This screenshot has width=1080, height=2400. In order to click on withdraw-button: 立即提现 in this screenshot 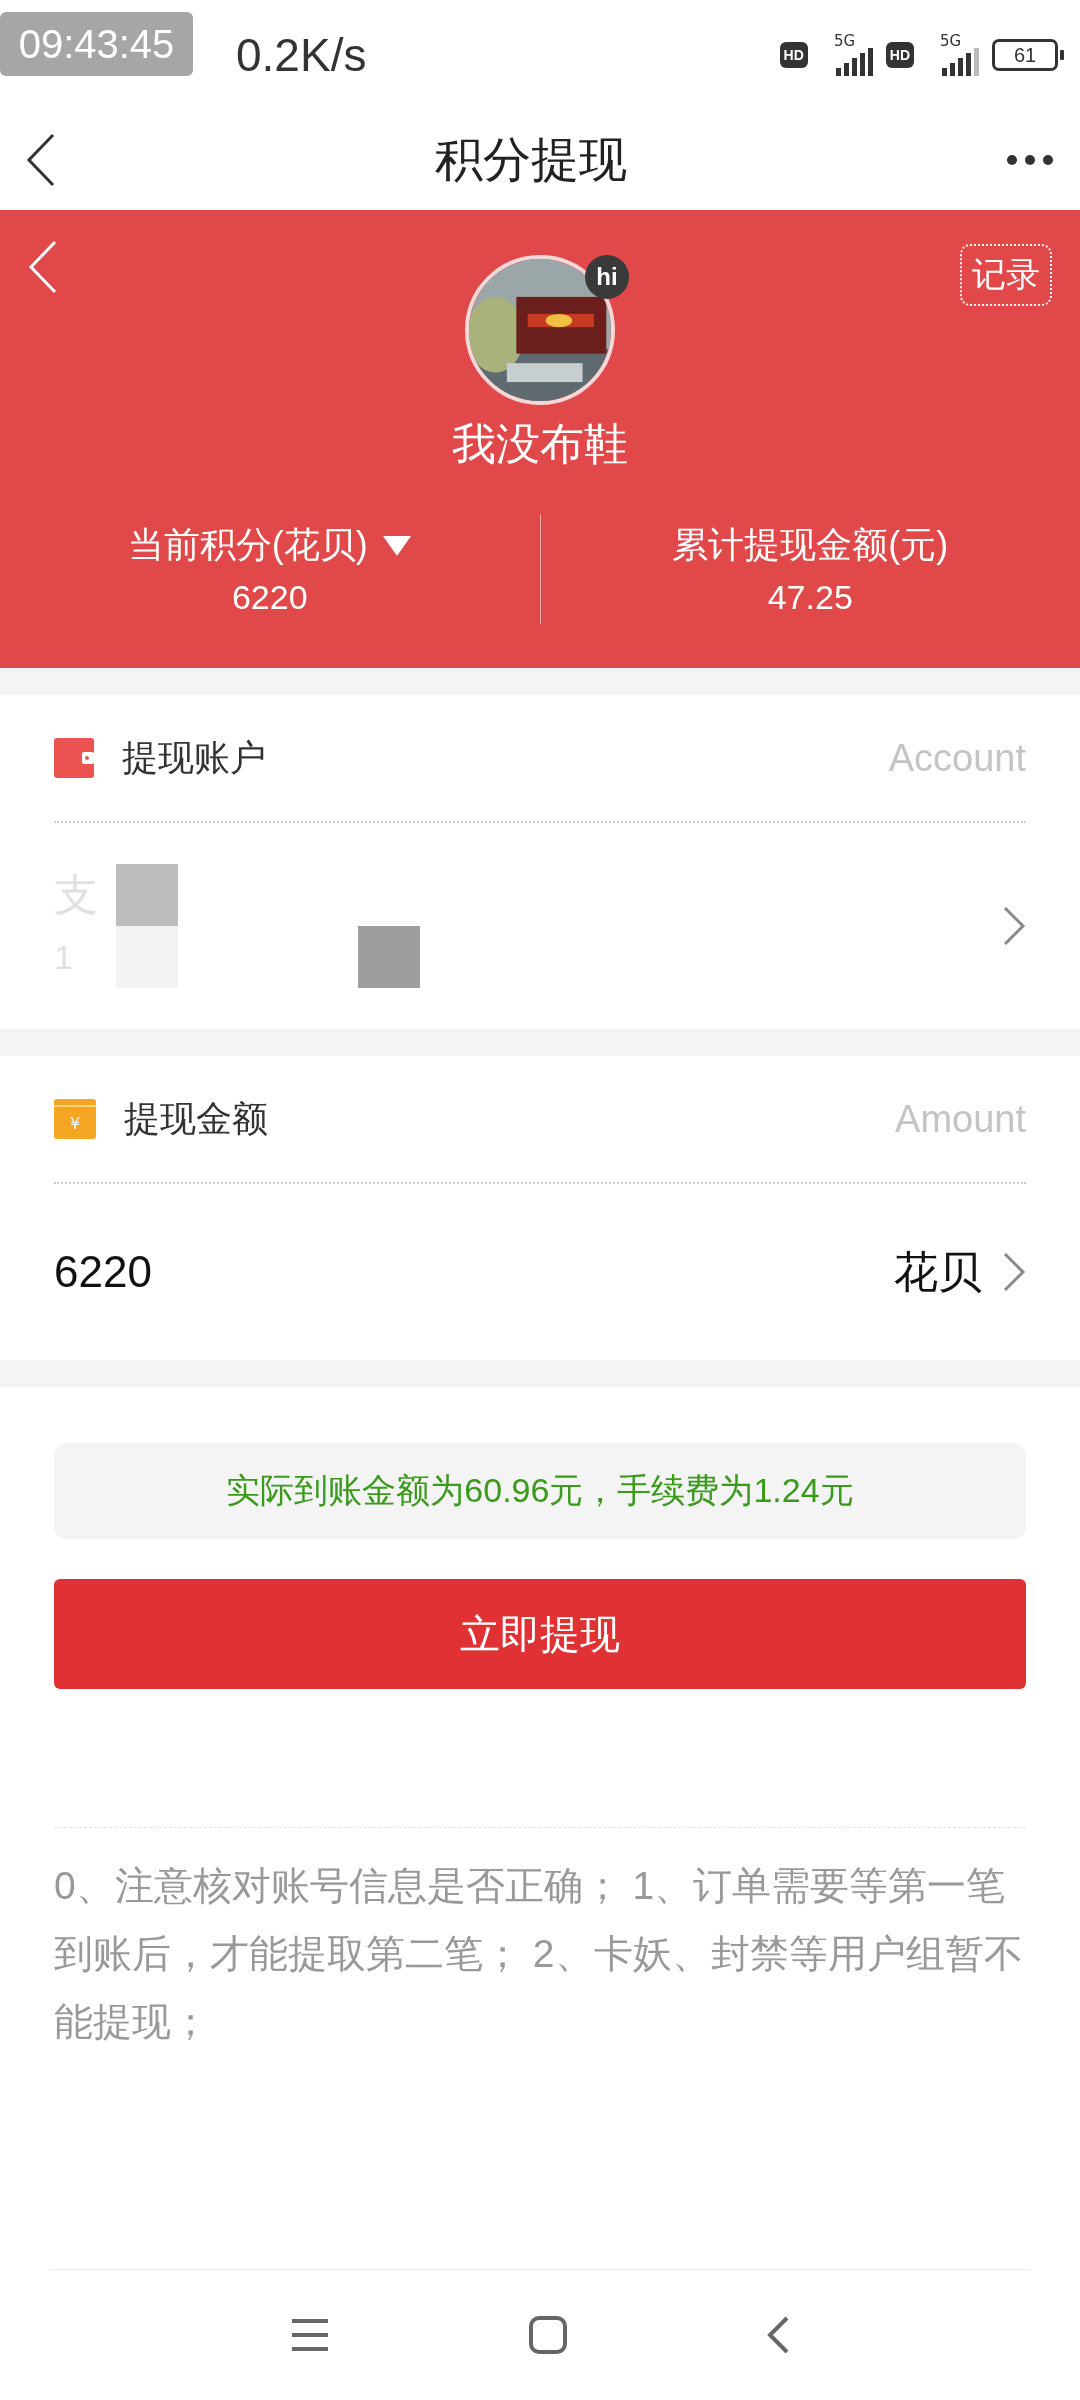, I will do `click(540, 1634)`.